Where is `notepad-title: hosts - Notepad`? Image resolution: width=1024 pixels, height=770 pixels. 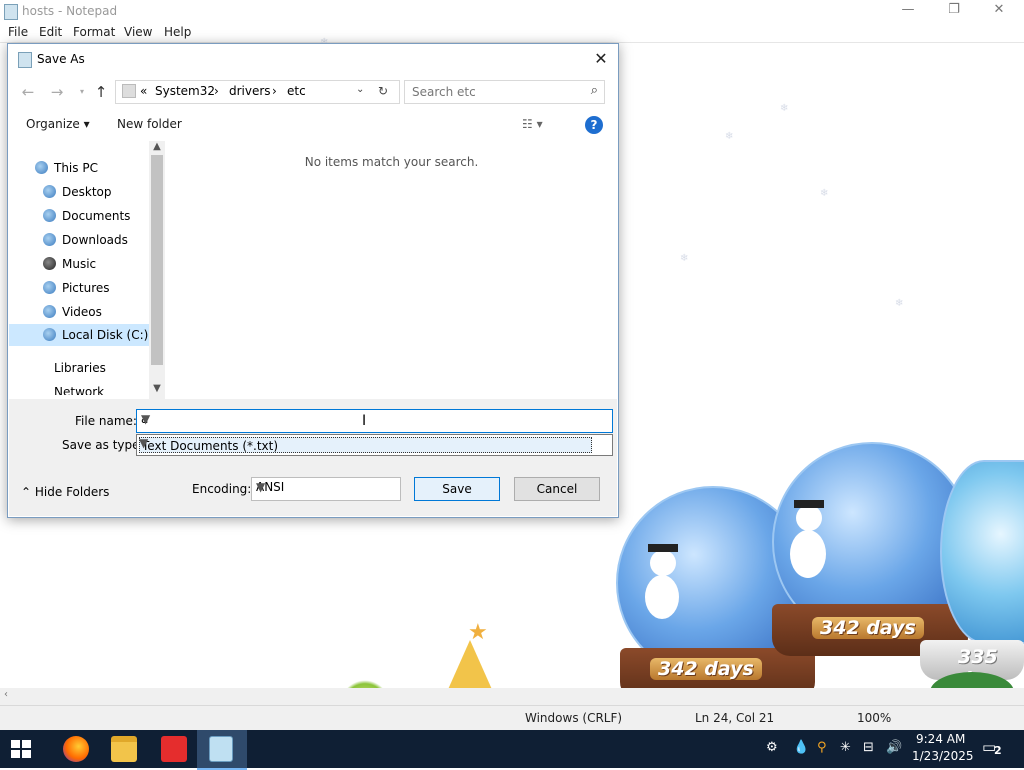 notepad-title: hosts - Notepad is located at coordinates (70, 11).